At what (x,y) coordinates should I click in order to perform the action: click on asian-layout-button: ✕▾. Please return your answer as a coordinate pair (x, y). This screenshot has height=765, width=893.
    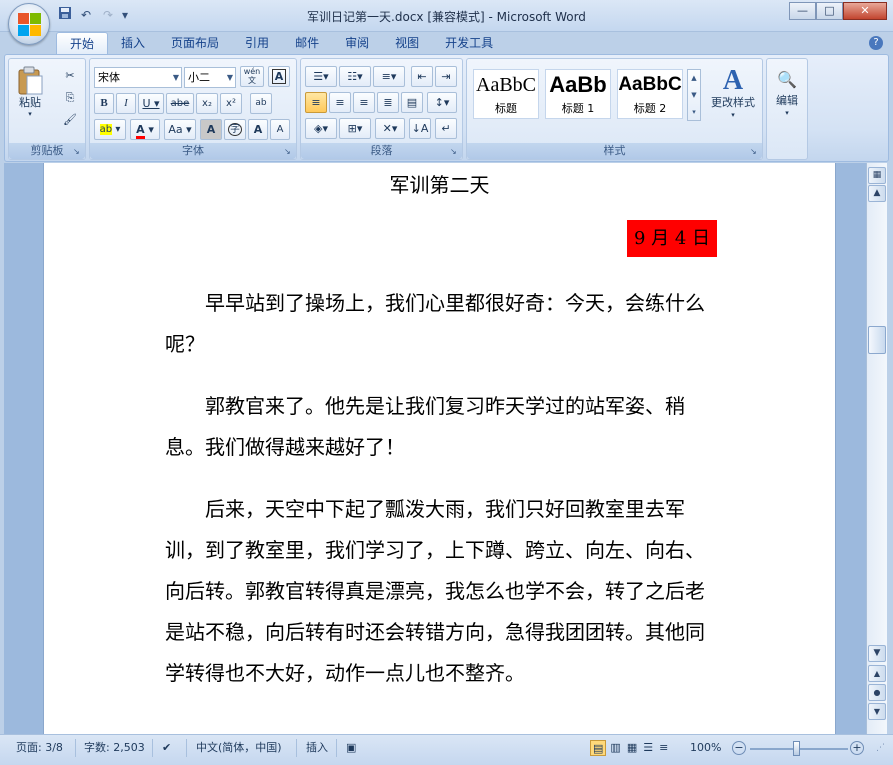
    Looking at the image, I should click on (390, 128).